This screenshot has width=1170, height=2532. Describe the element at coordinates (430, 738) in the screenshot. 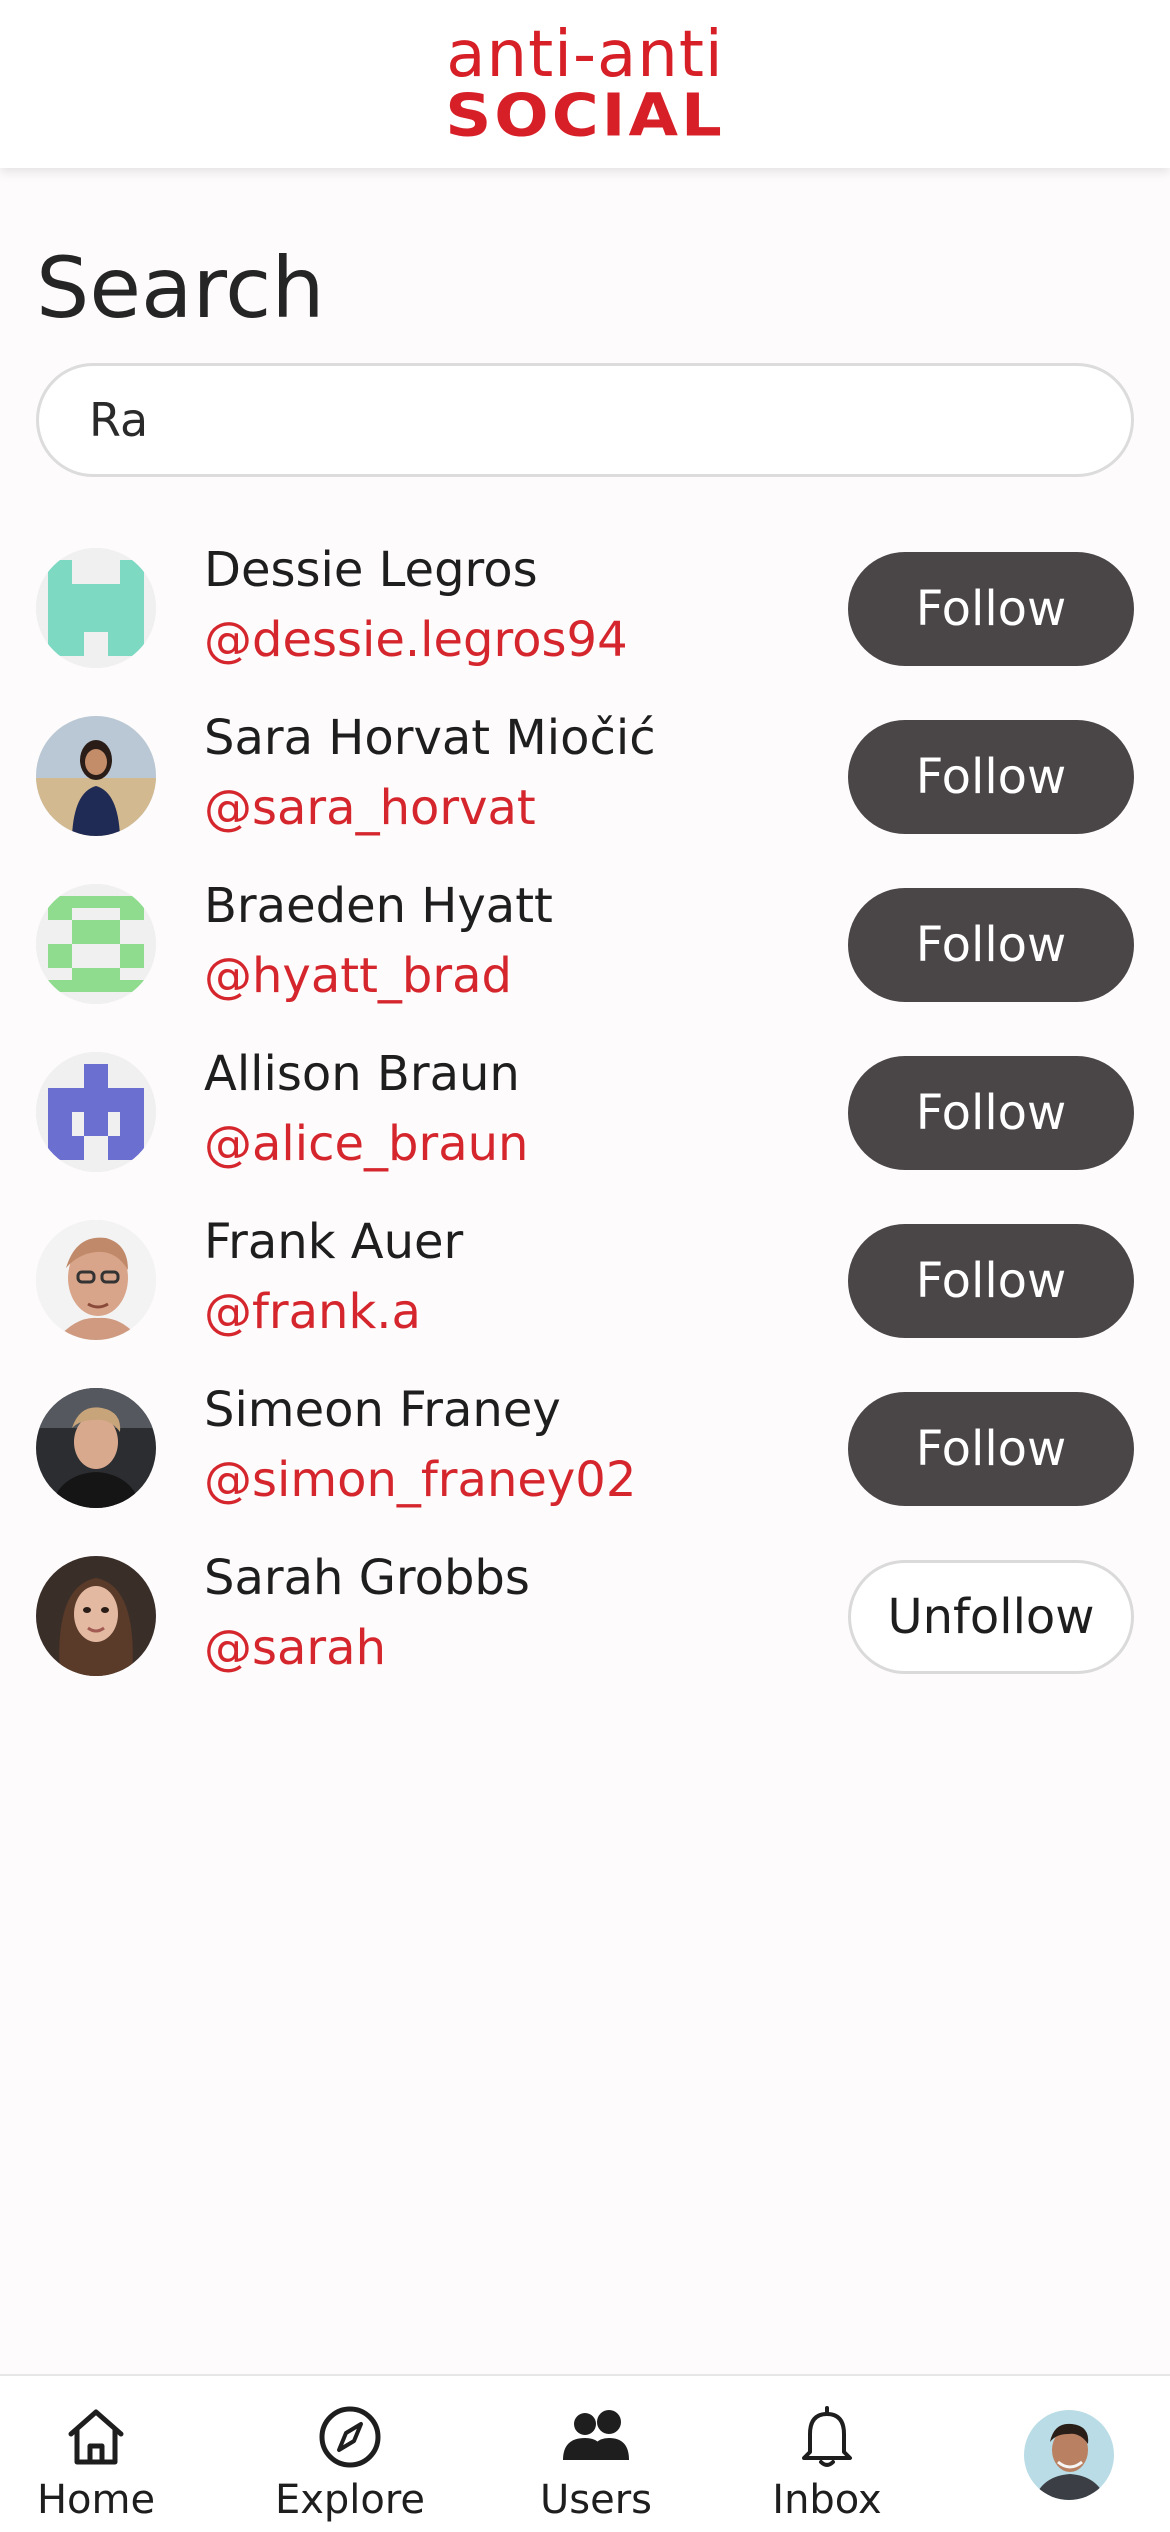

I see `user-name: Sara Horvat Miočić` at that location.